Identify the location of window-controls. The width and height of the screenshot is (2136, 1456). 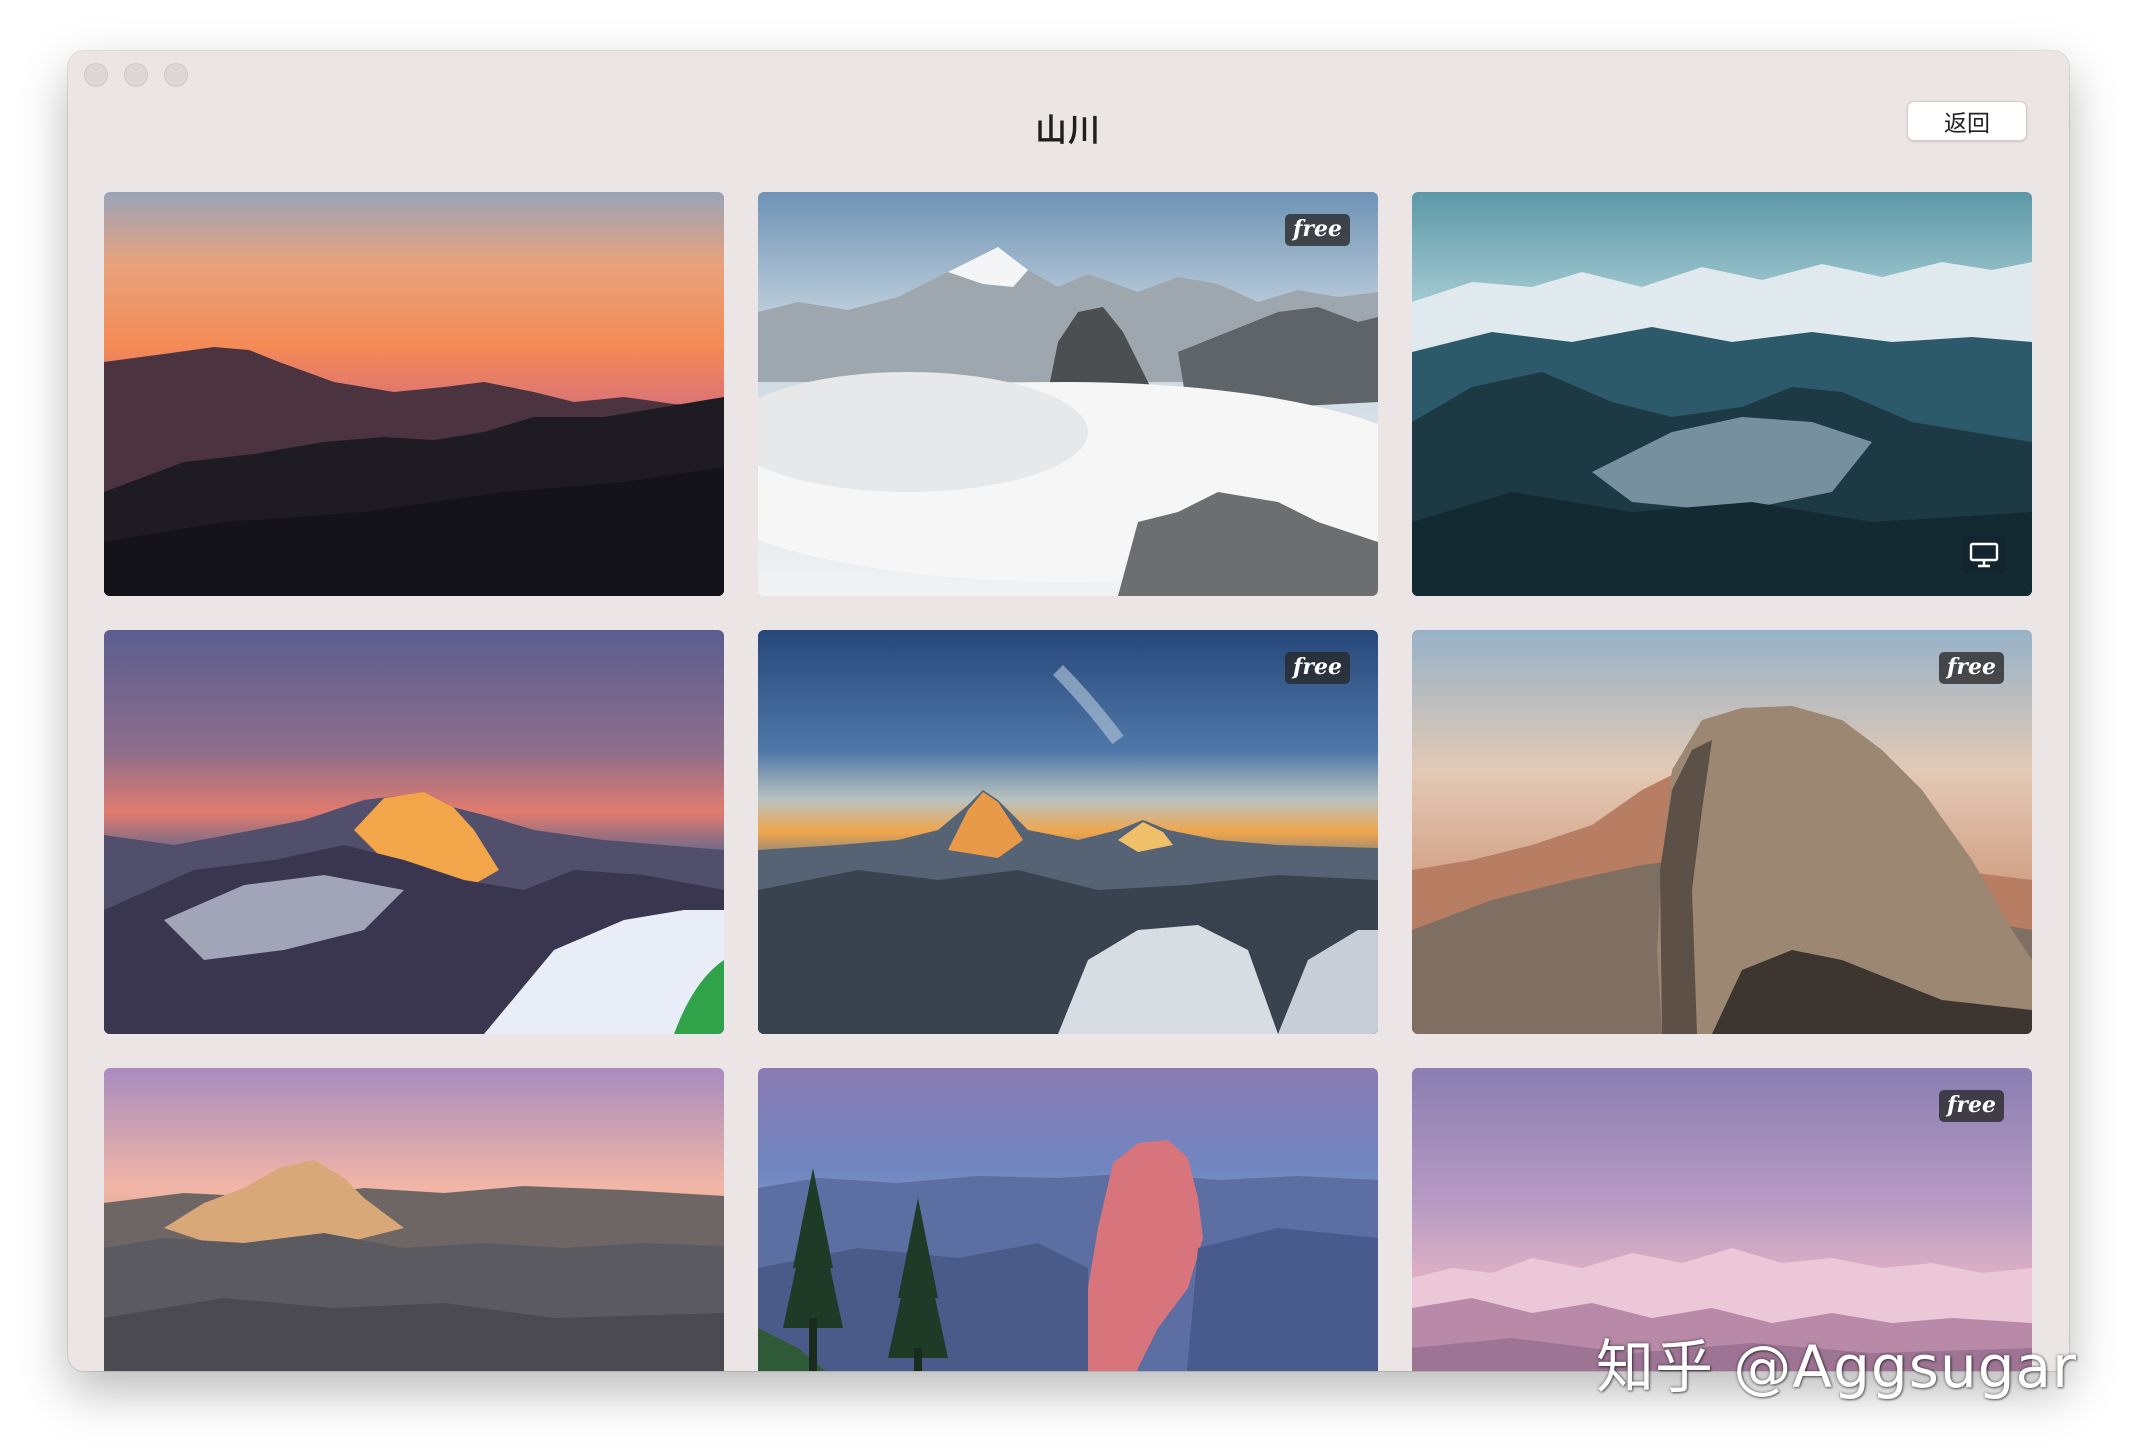
(136, 75).